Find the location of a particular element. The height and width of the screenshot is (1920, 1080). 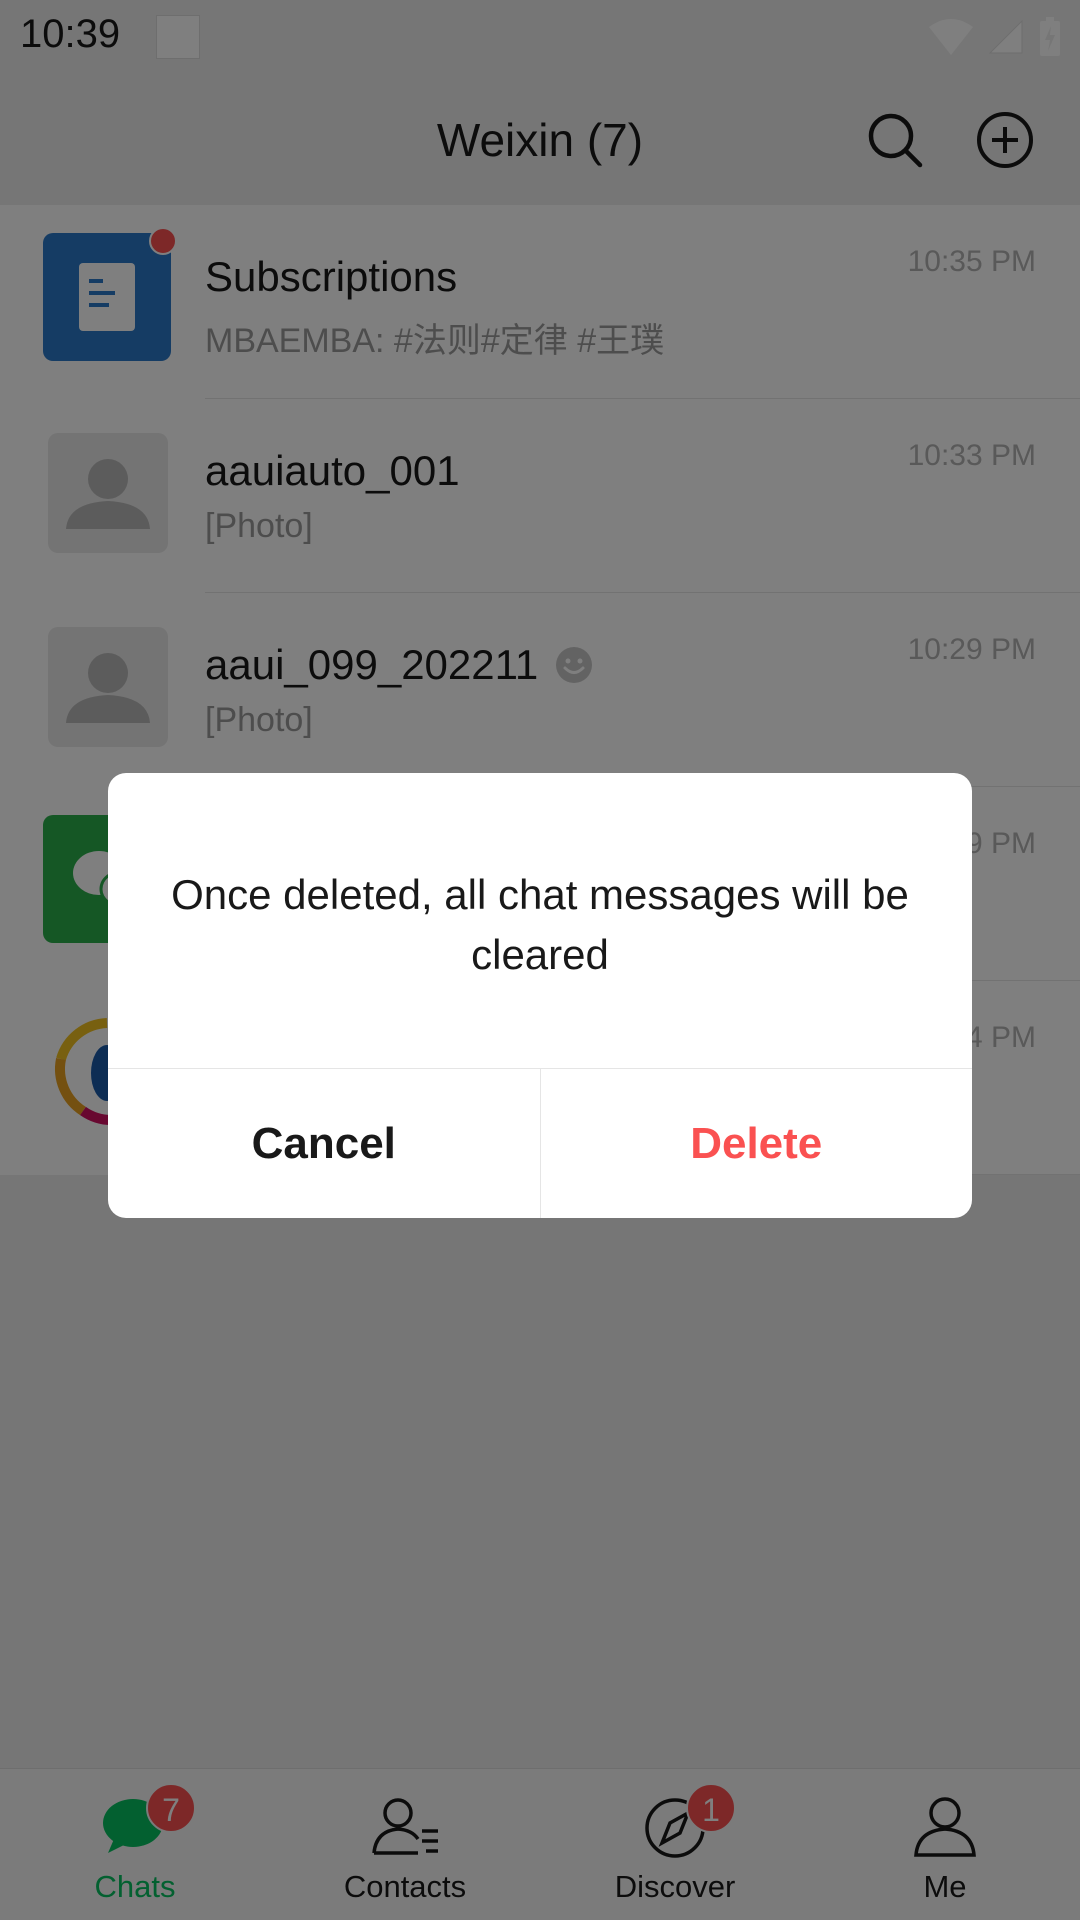

dialog-actions: Cancel Delete is located at coordinates (540, 1143).